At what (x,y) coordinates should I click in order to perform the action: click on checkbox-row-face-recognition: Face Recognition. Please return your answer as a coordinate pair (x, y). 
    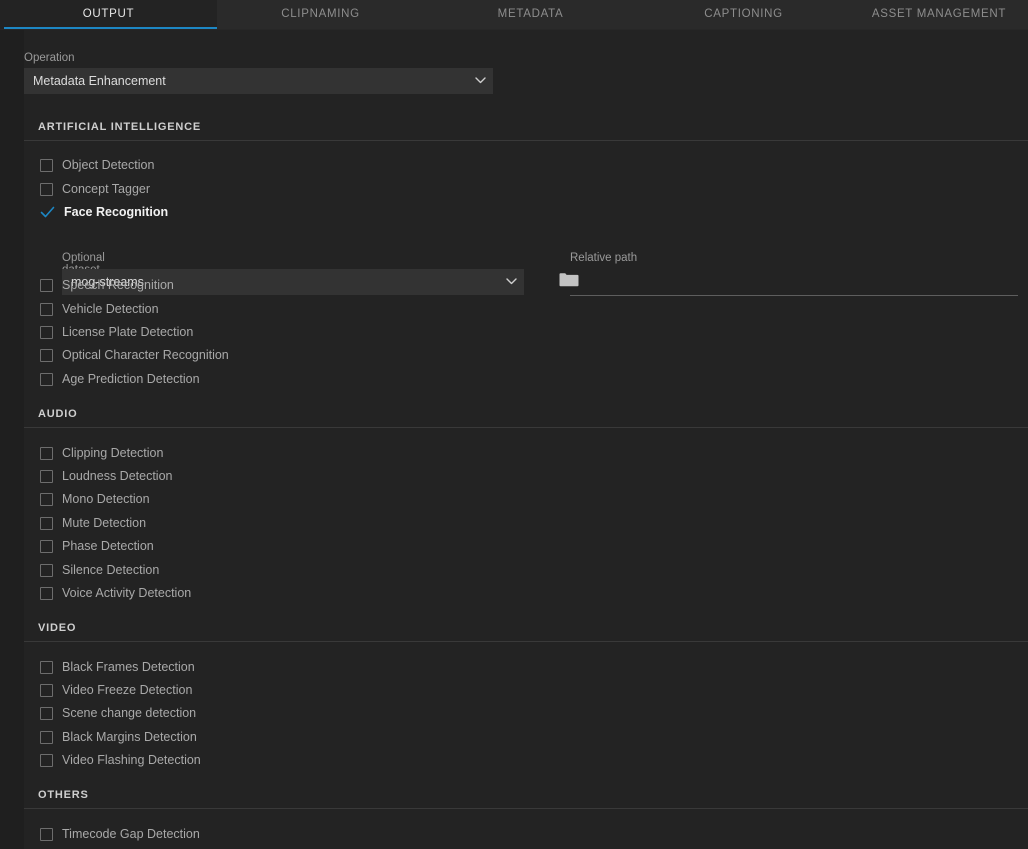
    Looking at the image, I should click on (104, 212).